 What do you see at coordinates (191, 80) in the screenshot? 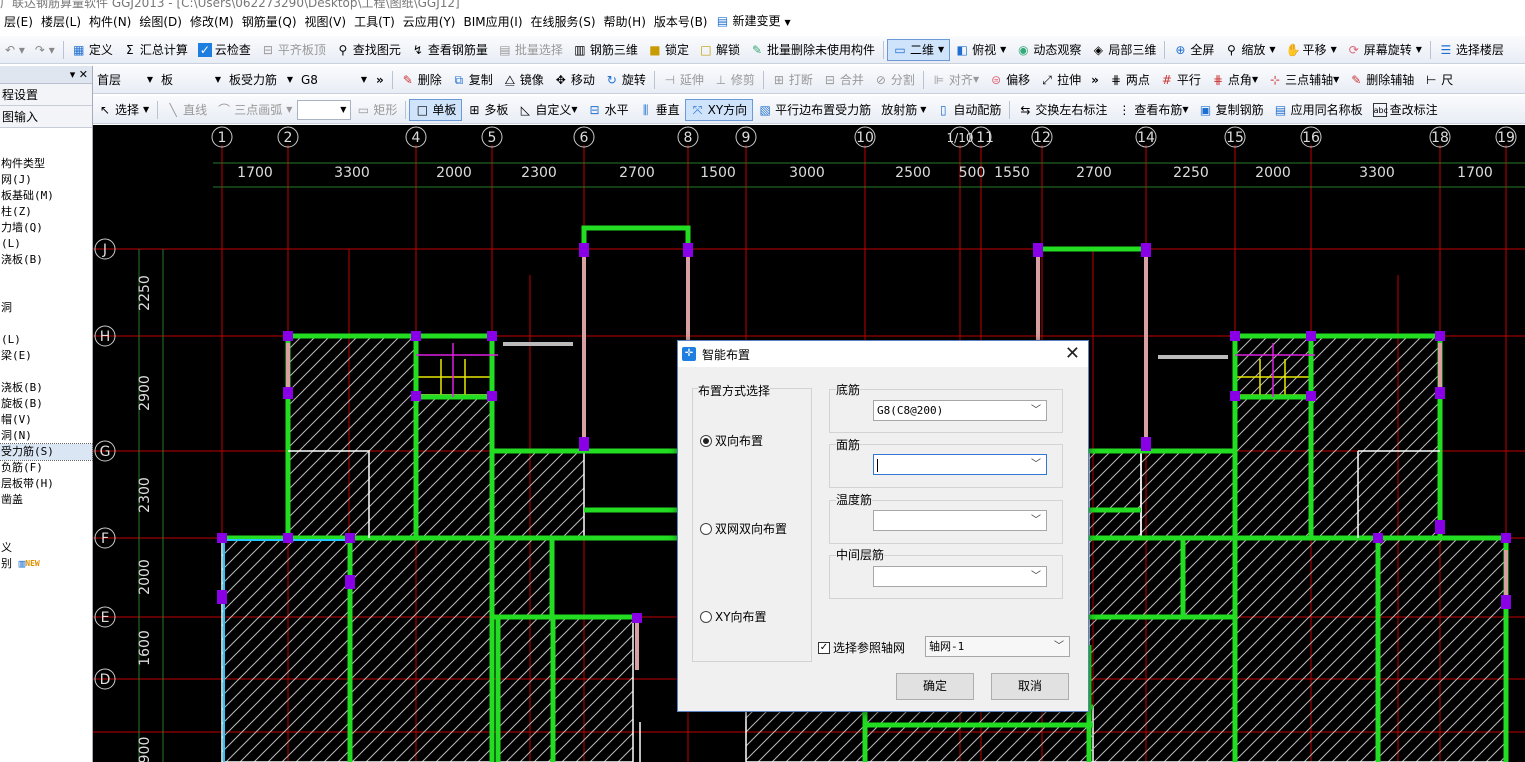
I see `category-dropdown: 板 ▼` at bounding box center [191, 80].